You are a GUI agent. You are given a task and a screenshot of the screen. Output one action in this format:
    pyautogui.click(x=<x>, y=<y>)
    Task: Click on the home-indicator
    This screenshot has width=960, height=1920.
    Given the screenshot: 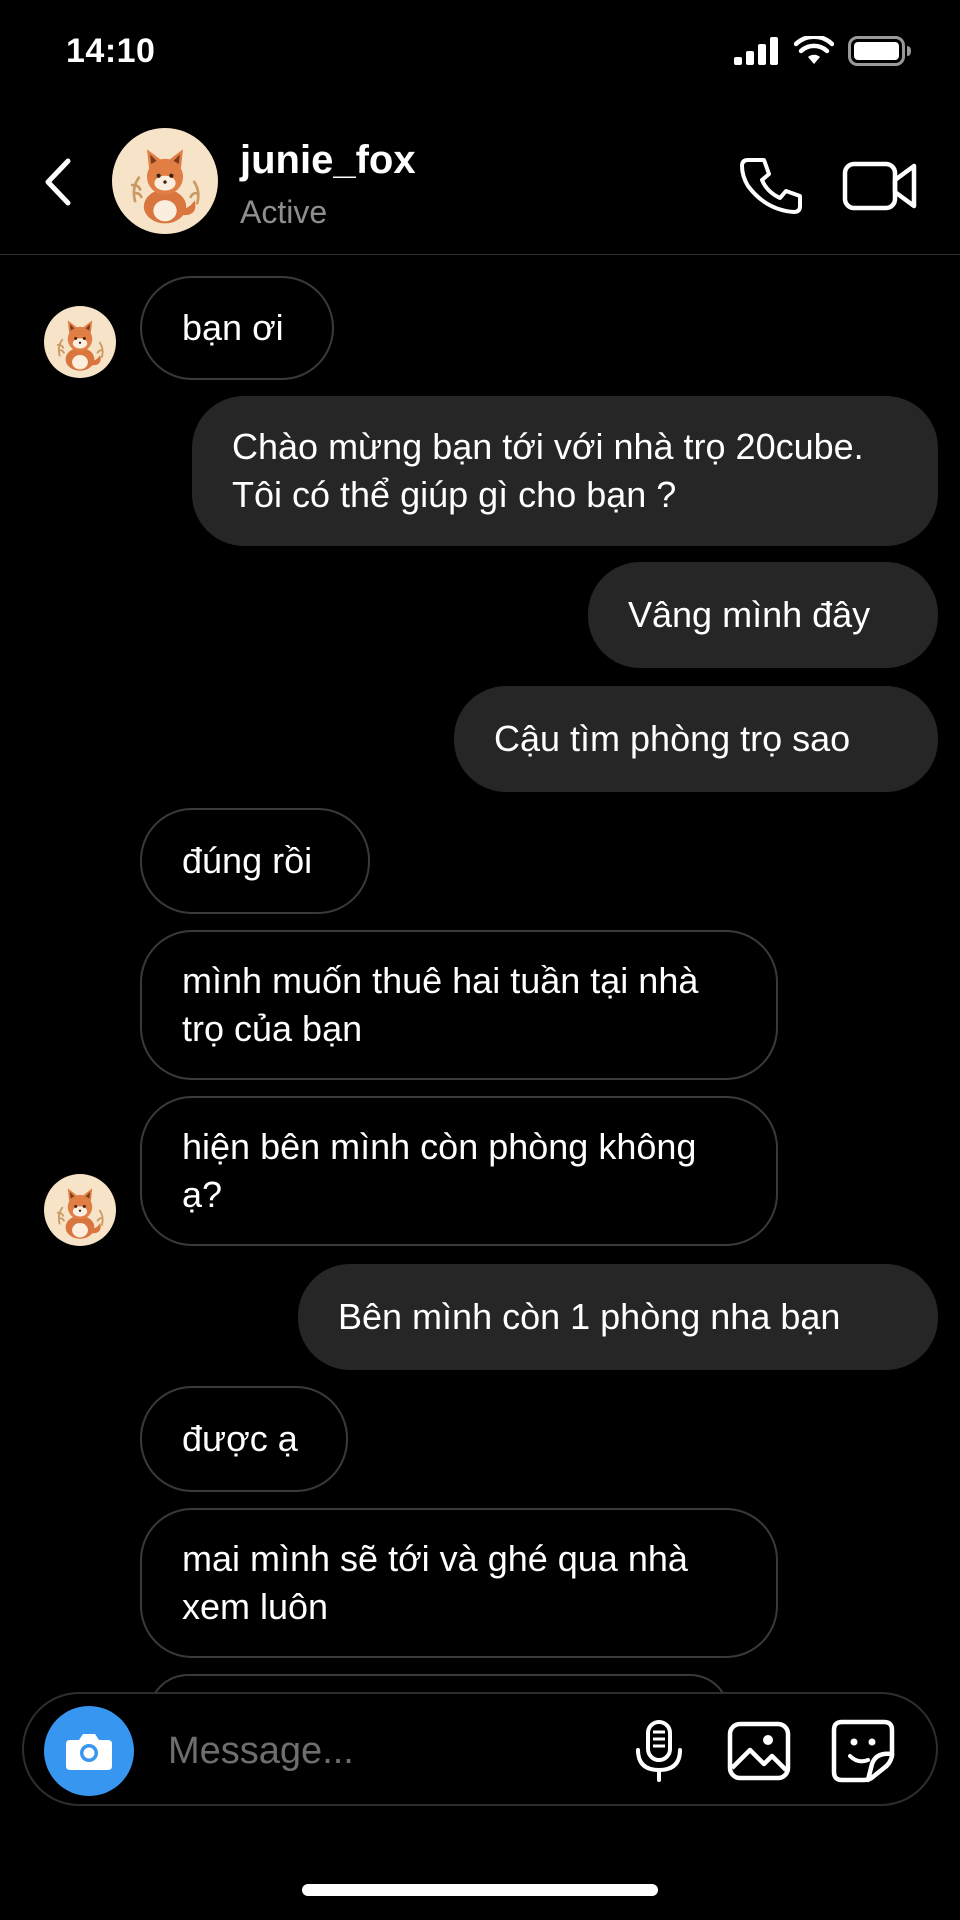 What is the action you would take?
    pyautogui.click(x=480, y=1890)
    